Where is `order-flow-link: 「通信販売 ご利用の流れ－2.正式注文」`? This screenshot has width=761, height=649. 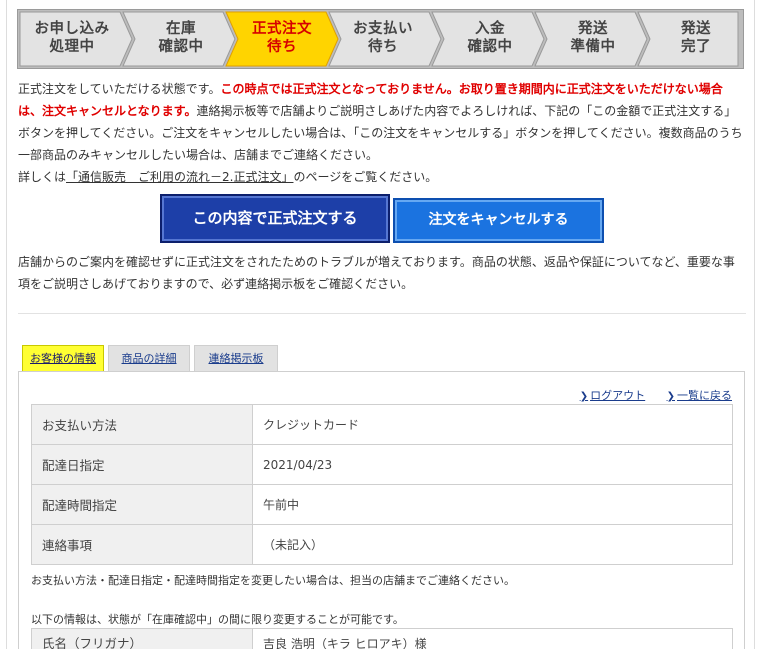
order-flow-link: 「通信販売 ご利用の流れ－2.正式注文」 is located at coordinates (179, 177).